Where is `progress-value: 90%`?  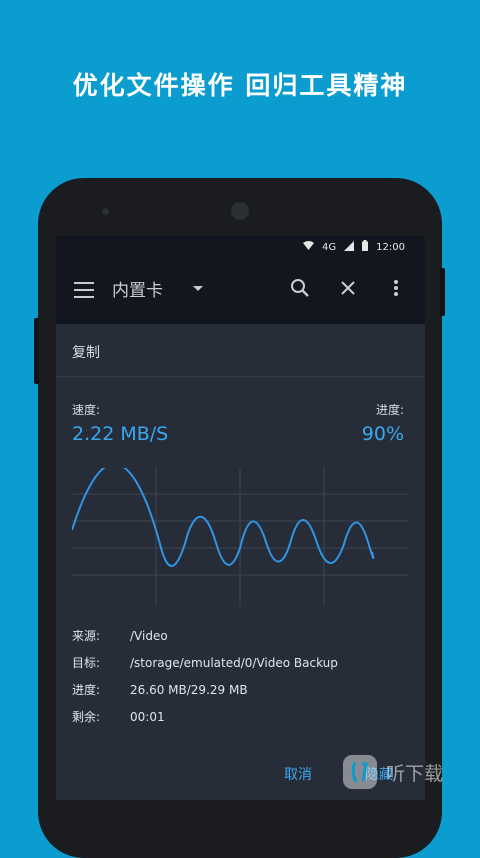
progress-value: 90% is located at coordinates (382, 434).